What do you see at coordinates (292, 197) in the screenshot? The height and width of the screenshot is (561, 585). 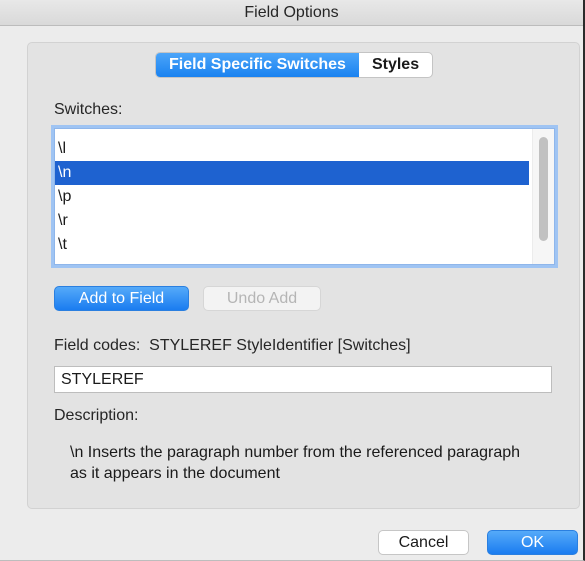 I see `switch-item-p: \p` at bounding box center [292, 197].